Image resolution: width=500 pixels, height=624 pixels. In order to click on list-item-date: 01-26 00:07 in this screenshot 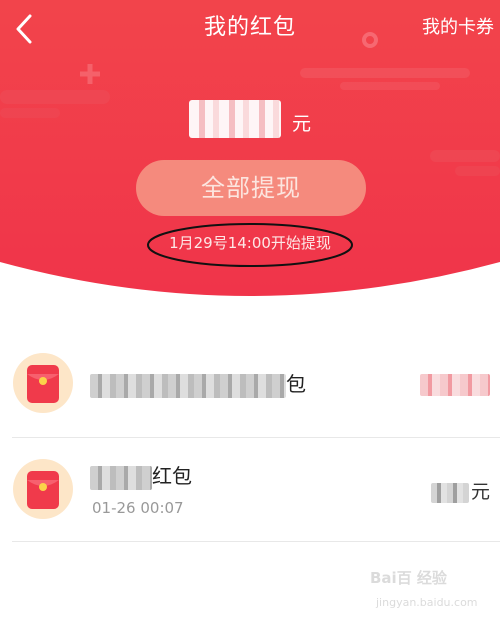, I will do `click(138, 508)`.